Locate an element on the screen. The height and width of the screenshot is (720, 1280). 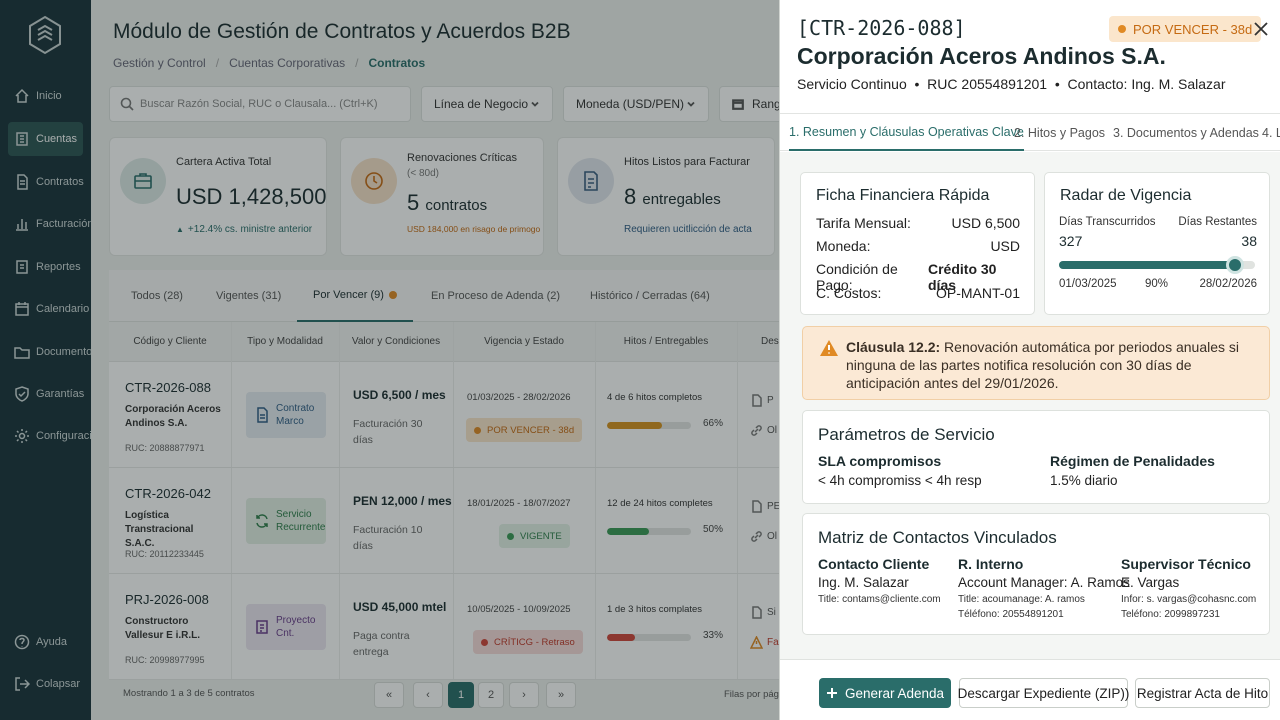
card-title: Ficha Financiera Rápida is located at coordinates (903, 195).